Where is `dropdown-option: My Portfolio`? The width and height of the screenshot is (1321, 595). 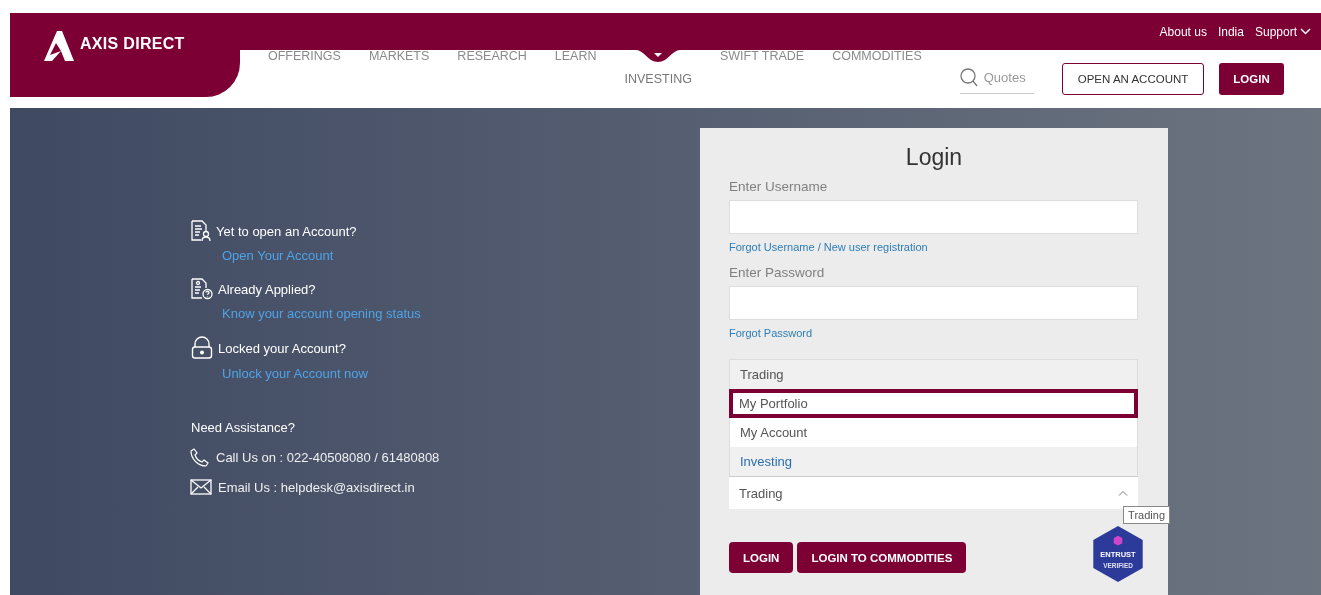
dropdown-option: My Portfolio is located at coordinates (933, 403).